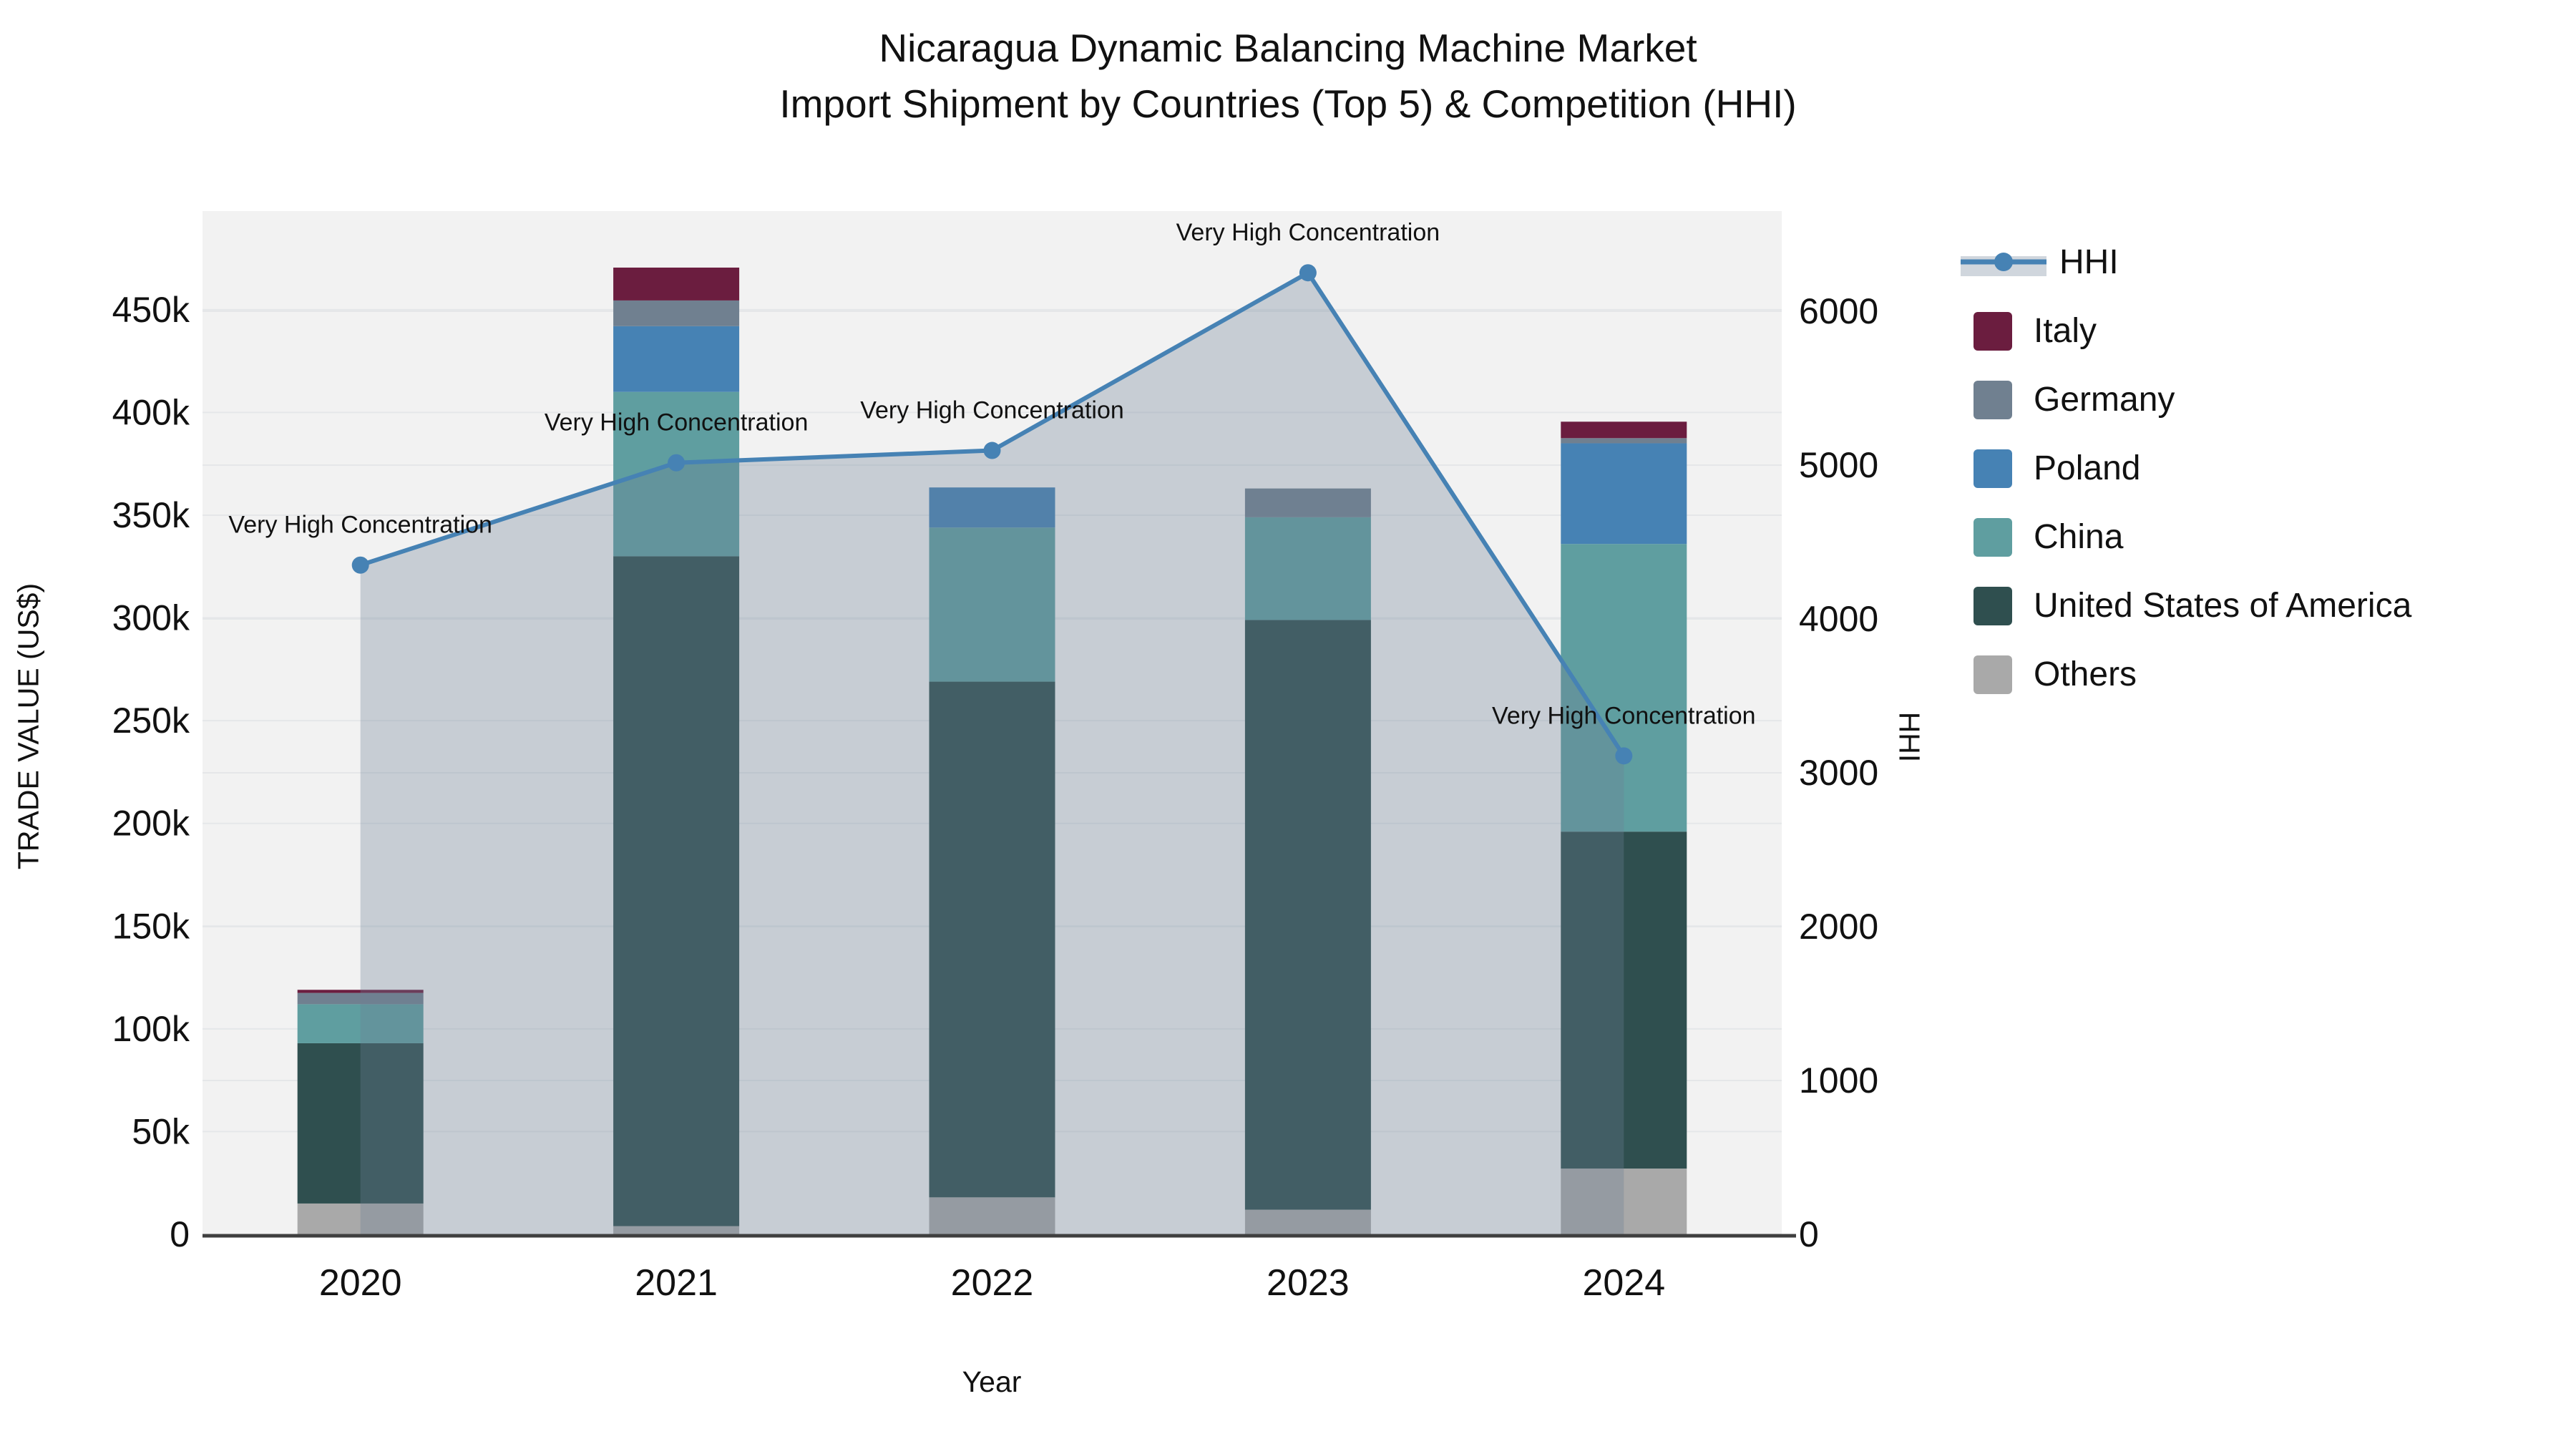 The height and width of the screenshot is (1449, 2576). Describe the element at coordinates (2089, 262) in the screenshot. I see `legend-label: HHI` at that location.